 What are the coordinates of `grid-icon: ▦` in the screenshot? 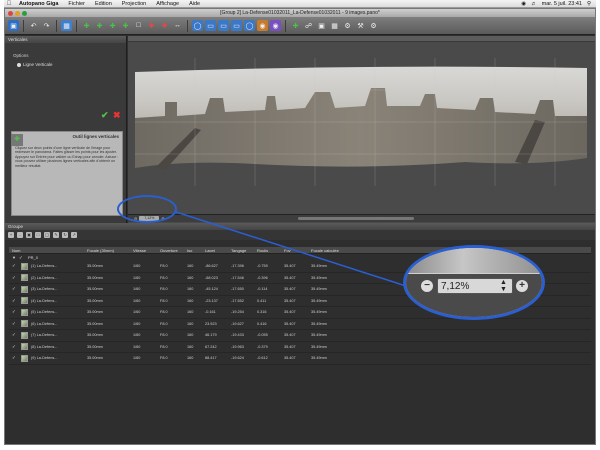 It's located at (334, 25).